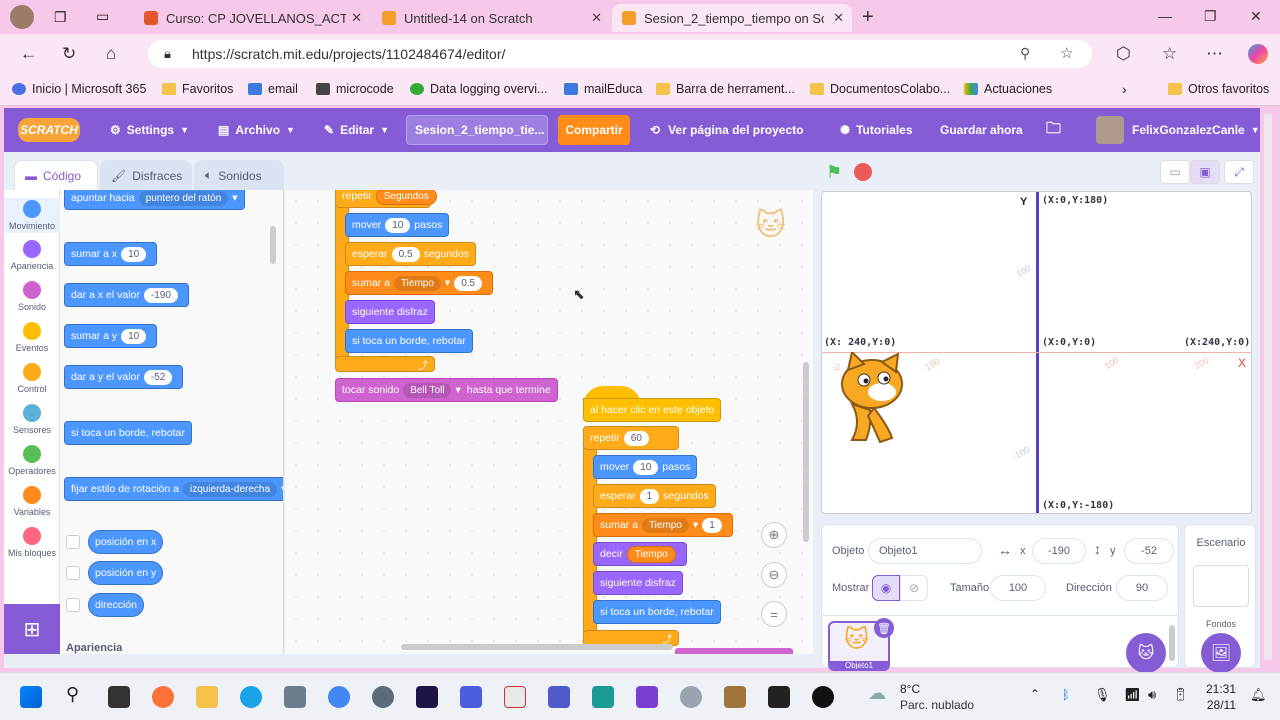  What do you see at coordinates (32, 215) in the screenshot?
I see `category-motion: Movimiento` at bounding box center [32, 215].